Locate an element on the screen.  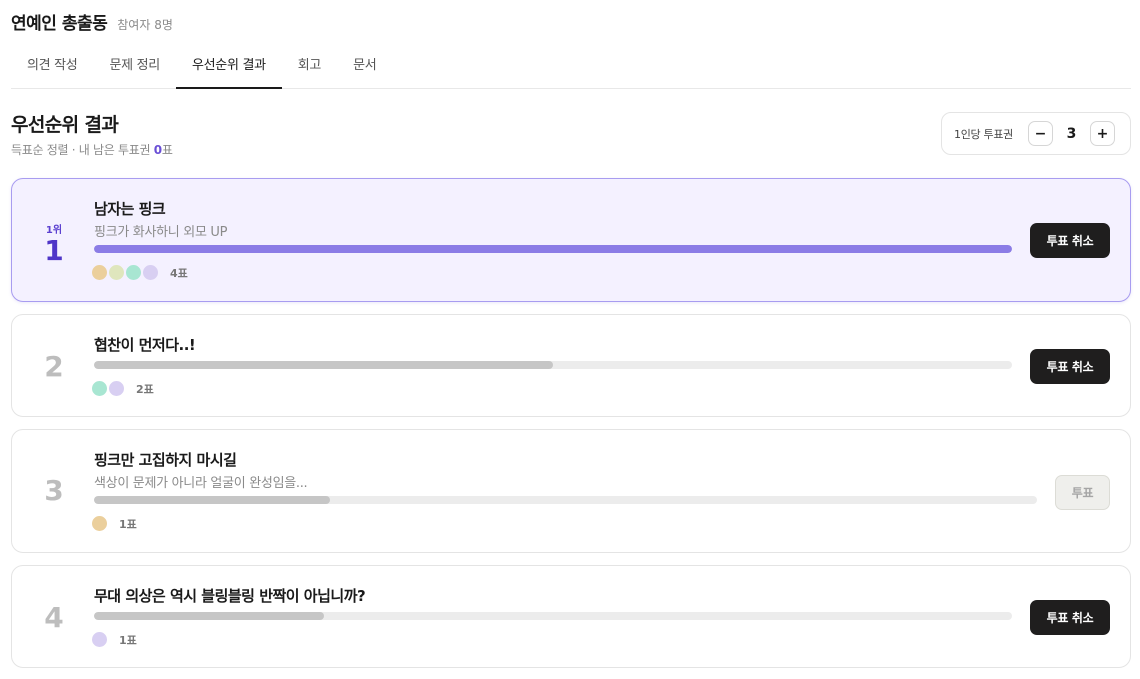
remaining-votes-unit: 표 is located at coordinates (167, 150).